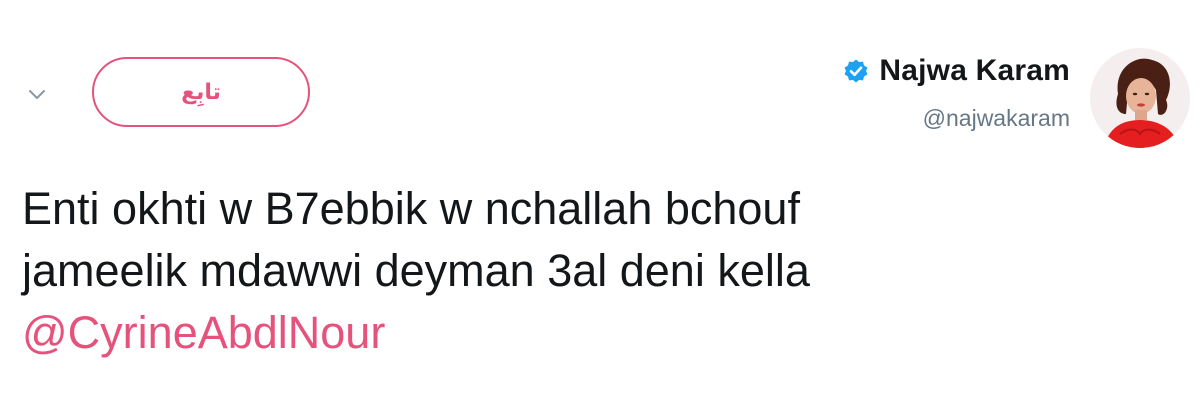  I want to click on tweet-text-line: Enti okhti w B7ebbik w nchallah bchouf, so click(411, 208).